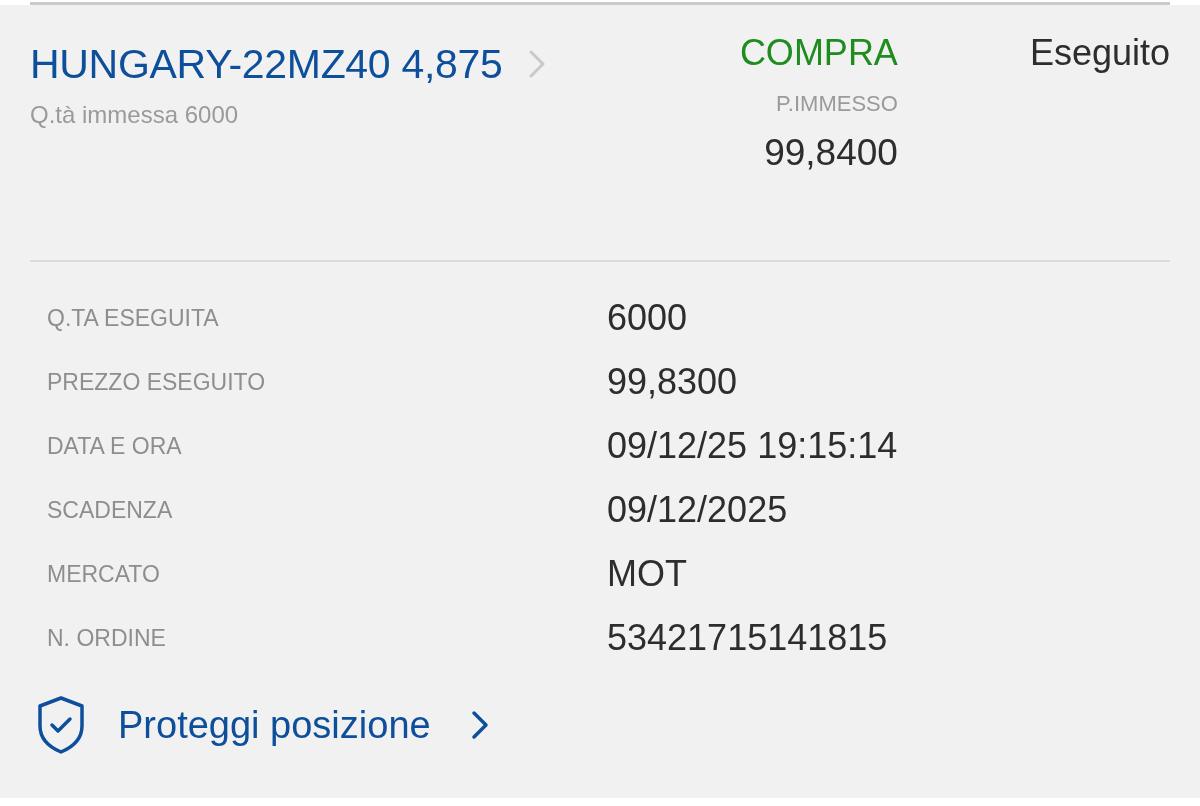 The height and width of the screenshot is (806, 1200). Describe the element at coordinates (266, 64) in the screenshot. I see `instrument-title: HUNGARY-22MZ40 4,875` at that location.